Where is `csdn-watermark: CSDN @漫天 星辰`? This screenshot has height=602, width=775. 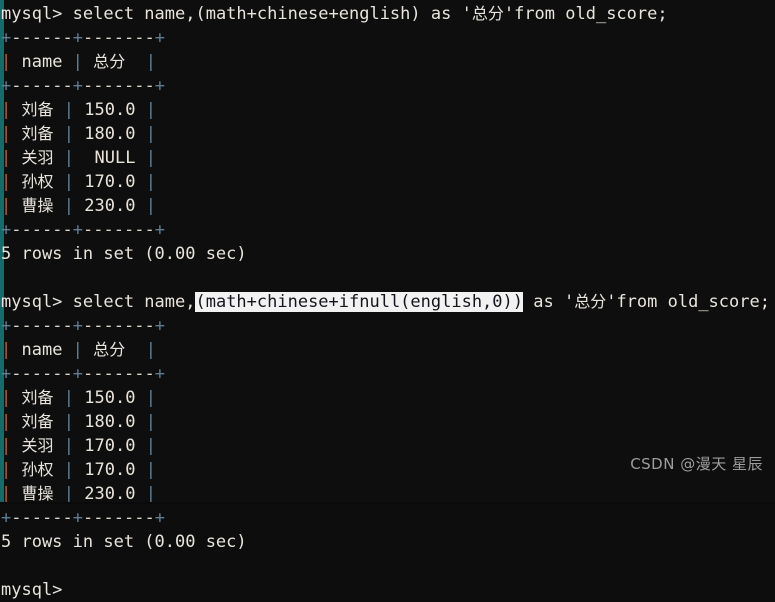 csdn-watermark: CSDN @漫天 星辰 is located at coordinates (696, 464).